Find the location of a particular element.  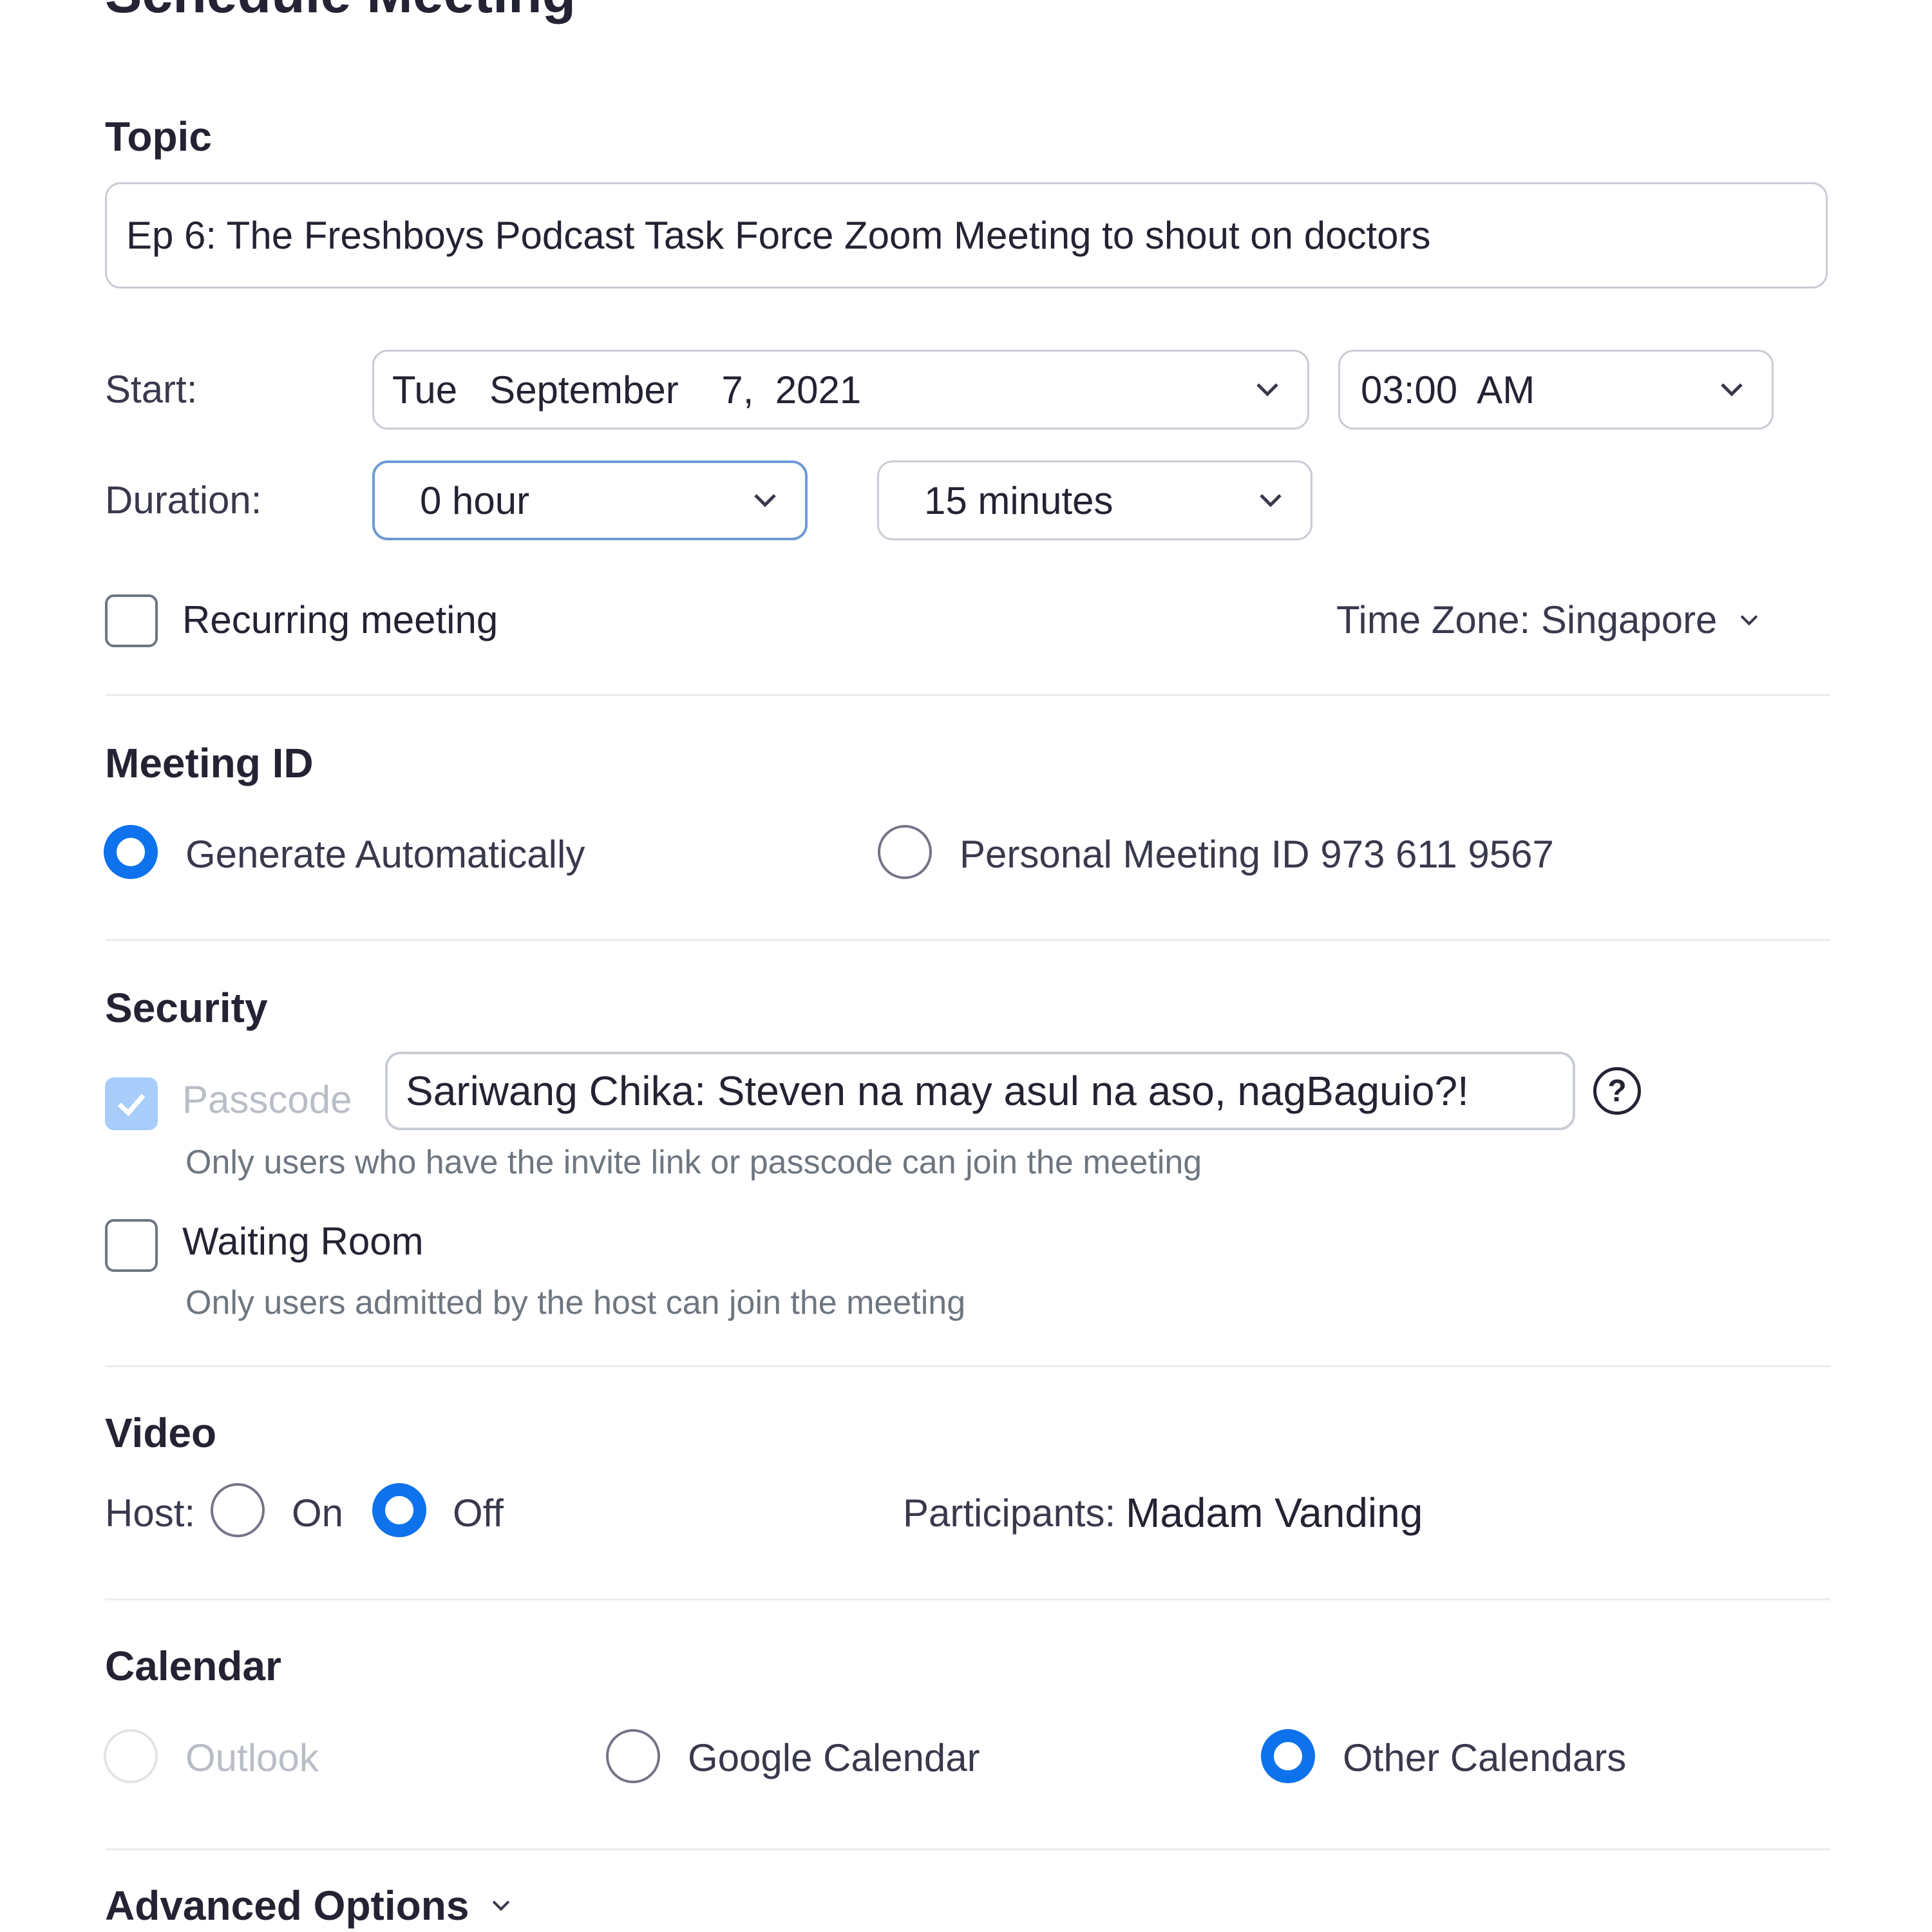

duration-minutes-value: 15 minutes is located at coordinates (1018, 500).